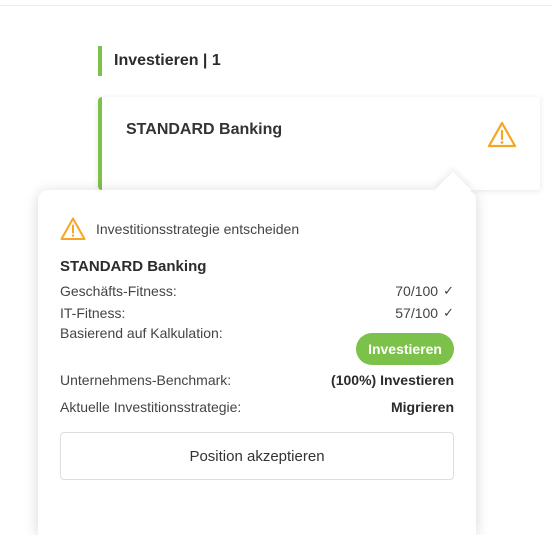  Describe the element at coordinates (257, 456) in the screenshot. I see `accept-position-button: Position akzeptieren` at that location.